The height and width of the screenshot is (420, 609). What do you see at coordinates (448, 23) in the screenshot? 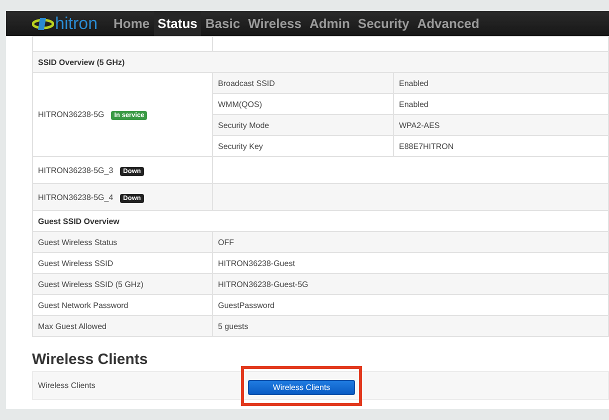
I see `nav-tab: Advanced` at bounding box center [448, 23].